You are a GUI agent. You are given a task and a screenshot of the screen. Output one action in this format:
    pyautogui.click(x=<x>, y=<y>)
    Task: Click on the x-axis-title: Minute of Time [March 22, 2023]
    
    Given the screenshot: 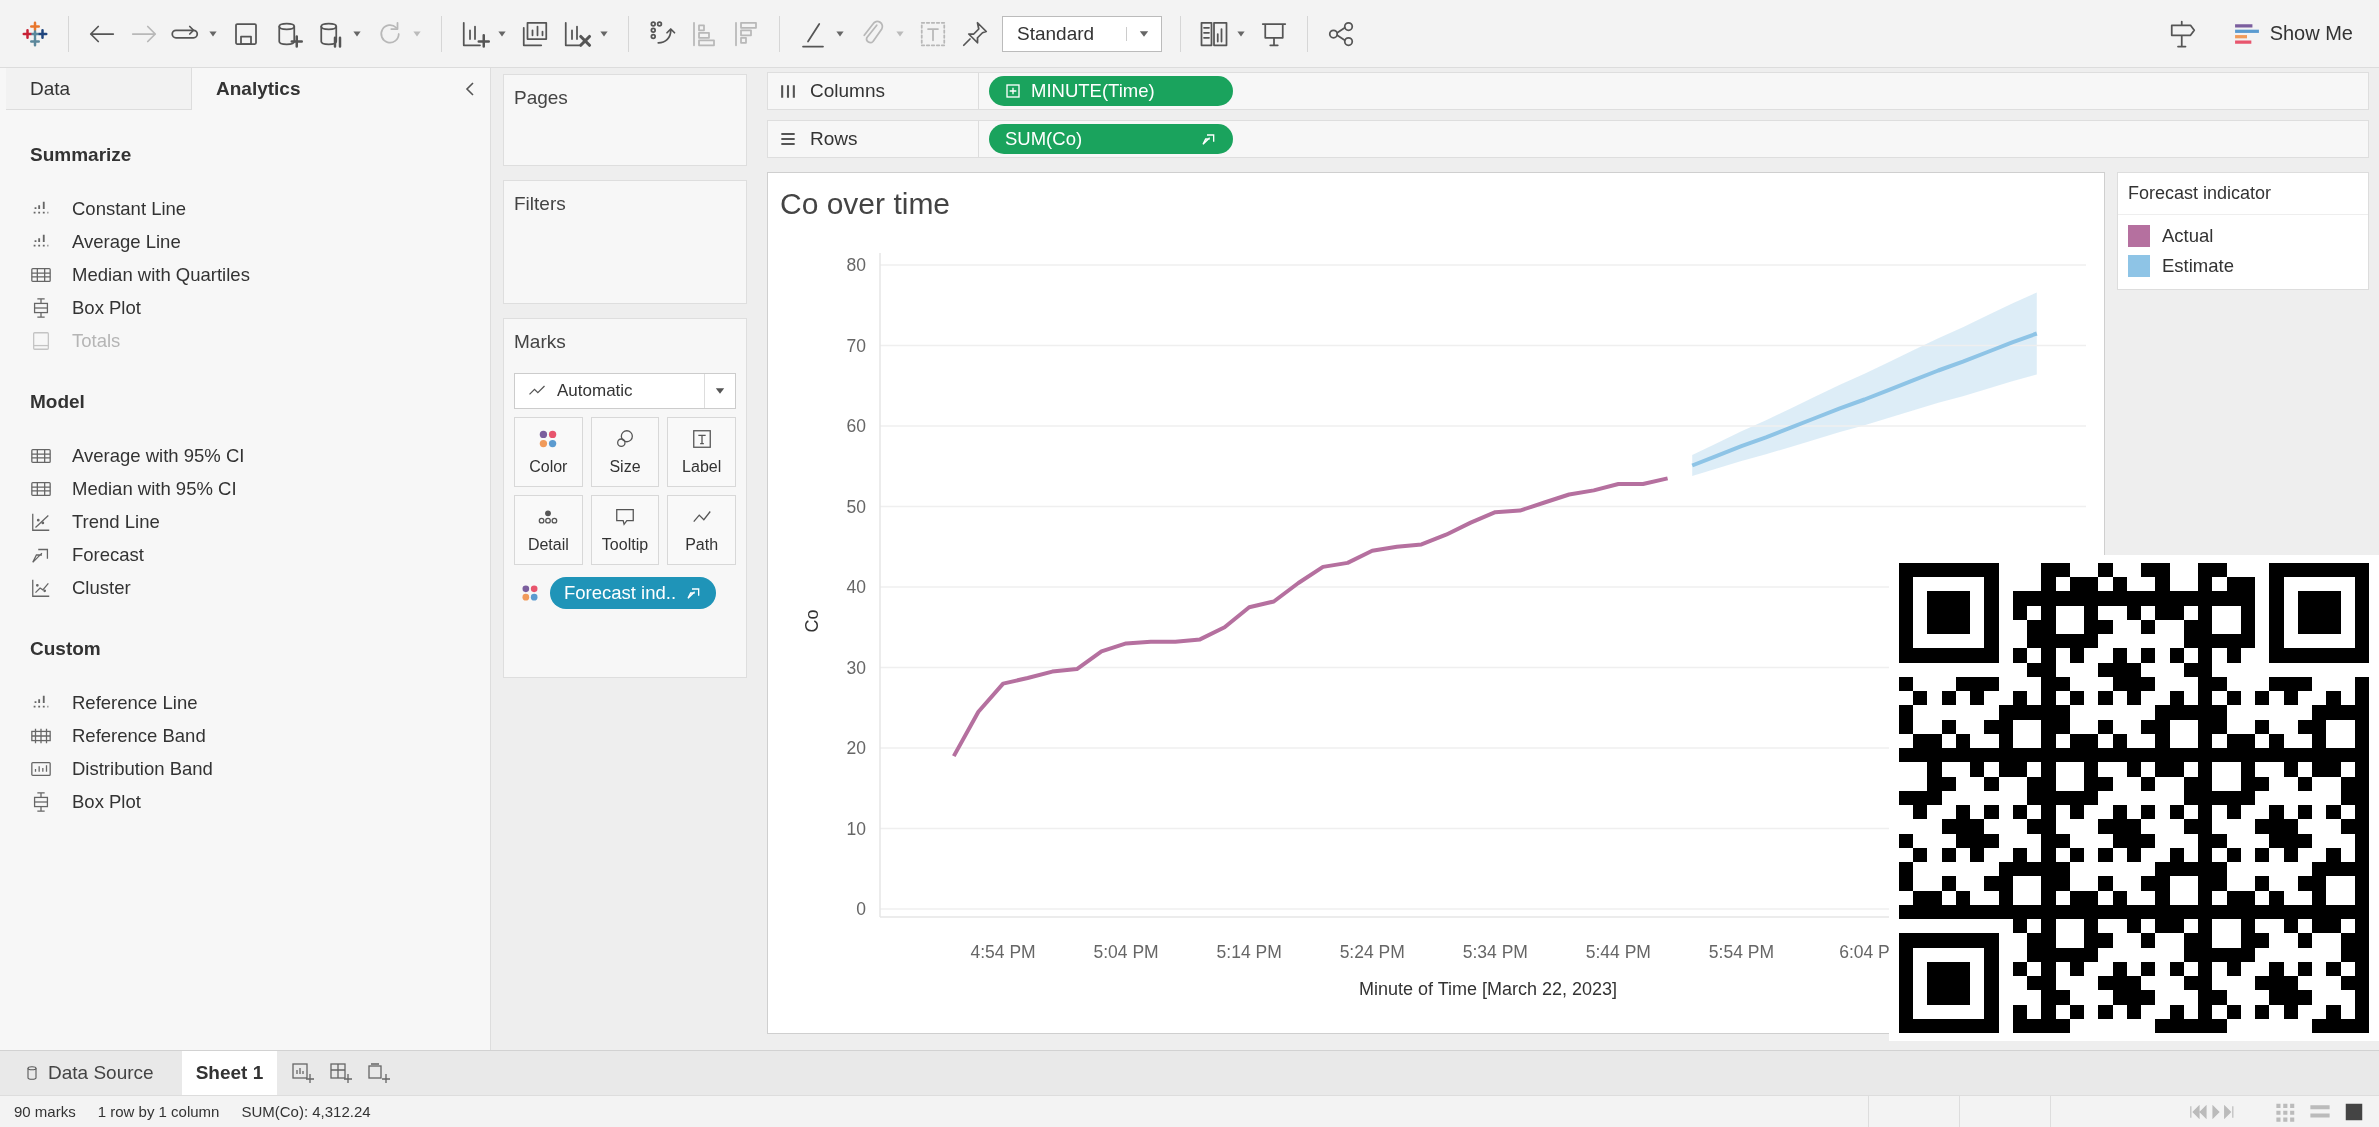 What is the action you would take?
    pyautogui.click(x=1488, y=989)
    